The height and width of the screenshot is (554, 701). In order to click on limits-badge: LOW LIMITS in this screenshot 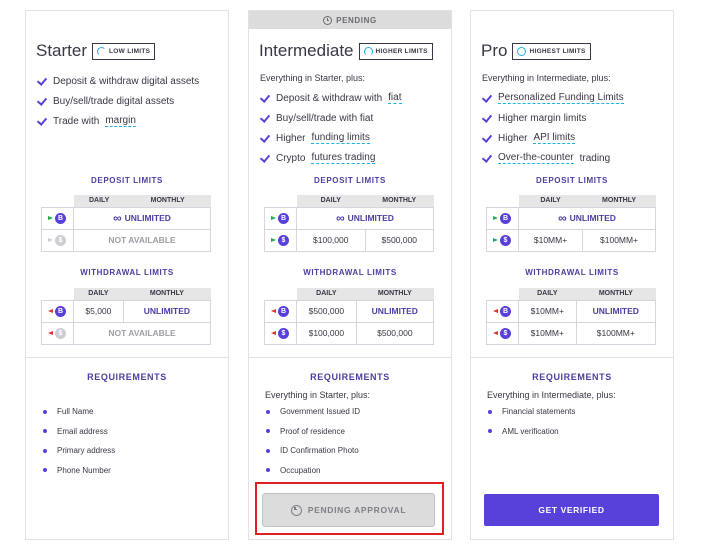, I will do `click(124, 51)`.